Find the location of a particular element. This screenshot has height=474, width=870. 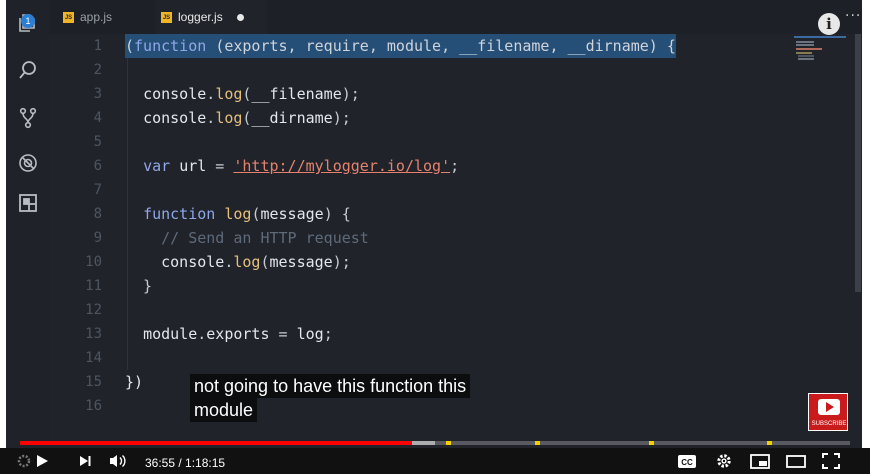

miniplayer-icon is located at coordinates (760, 461).